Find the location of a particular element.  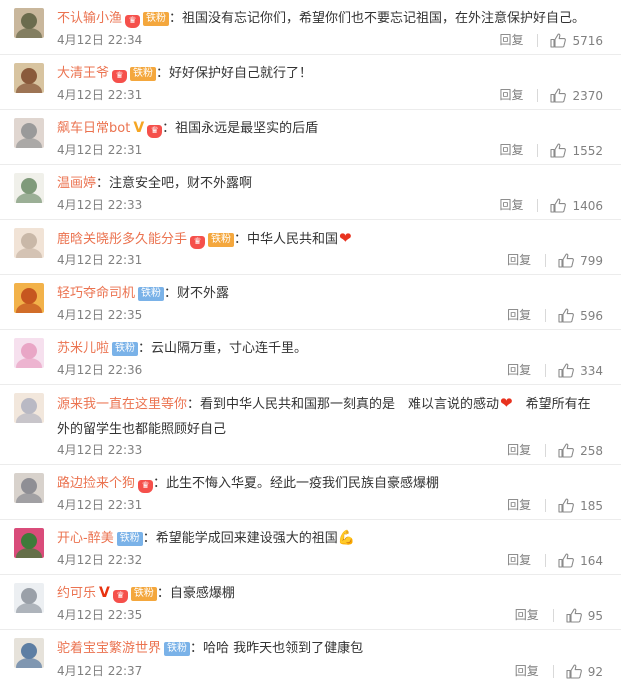

username-link: 源来我一直在这里等你 is located at coordinates (122, 404).